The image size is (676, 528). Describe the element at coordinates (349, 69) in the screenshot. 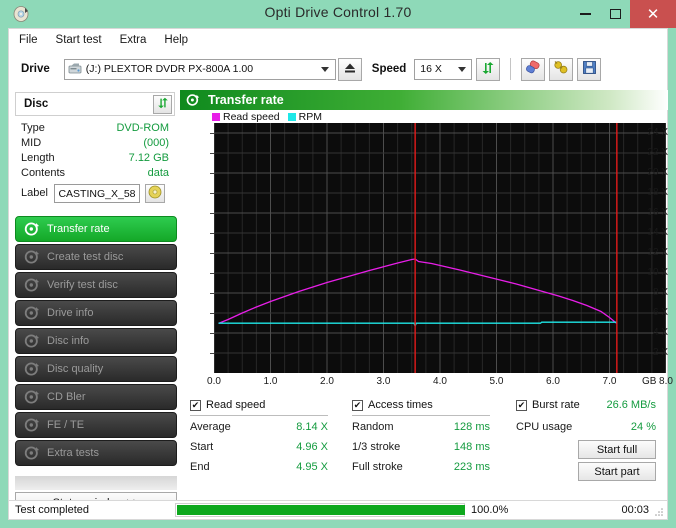

I see `eject-button` at that location.